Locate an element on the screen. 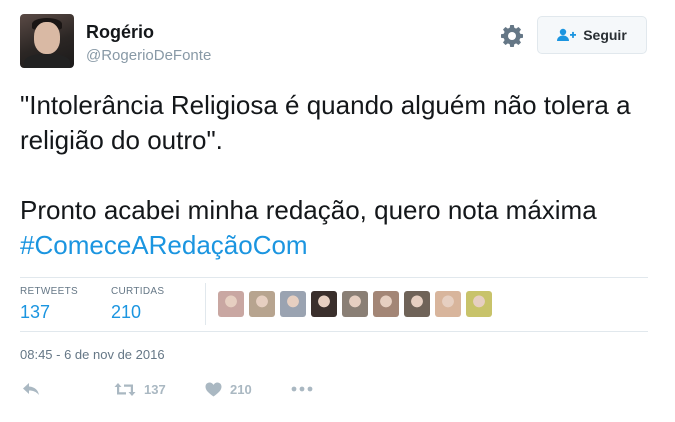 This screenshot has height=422, width=675. like-button: 210 is located at coordinates (228, 389).